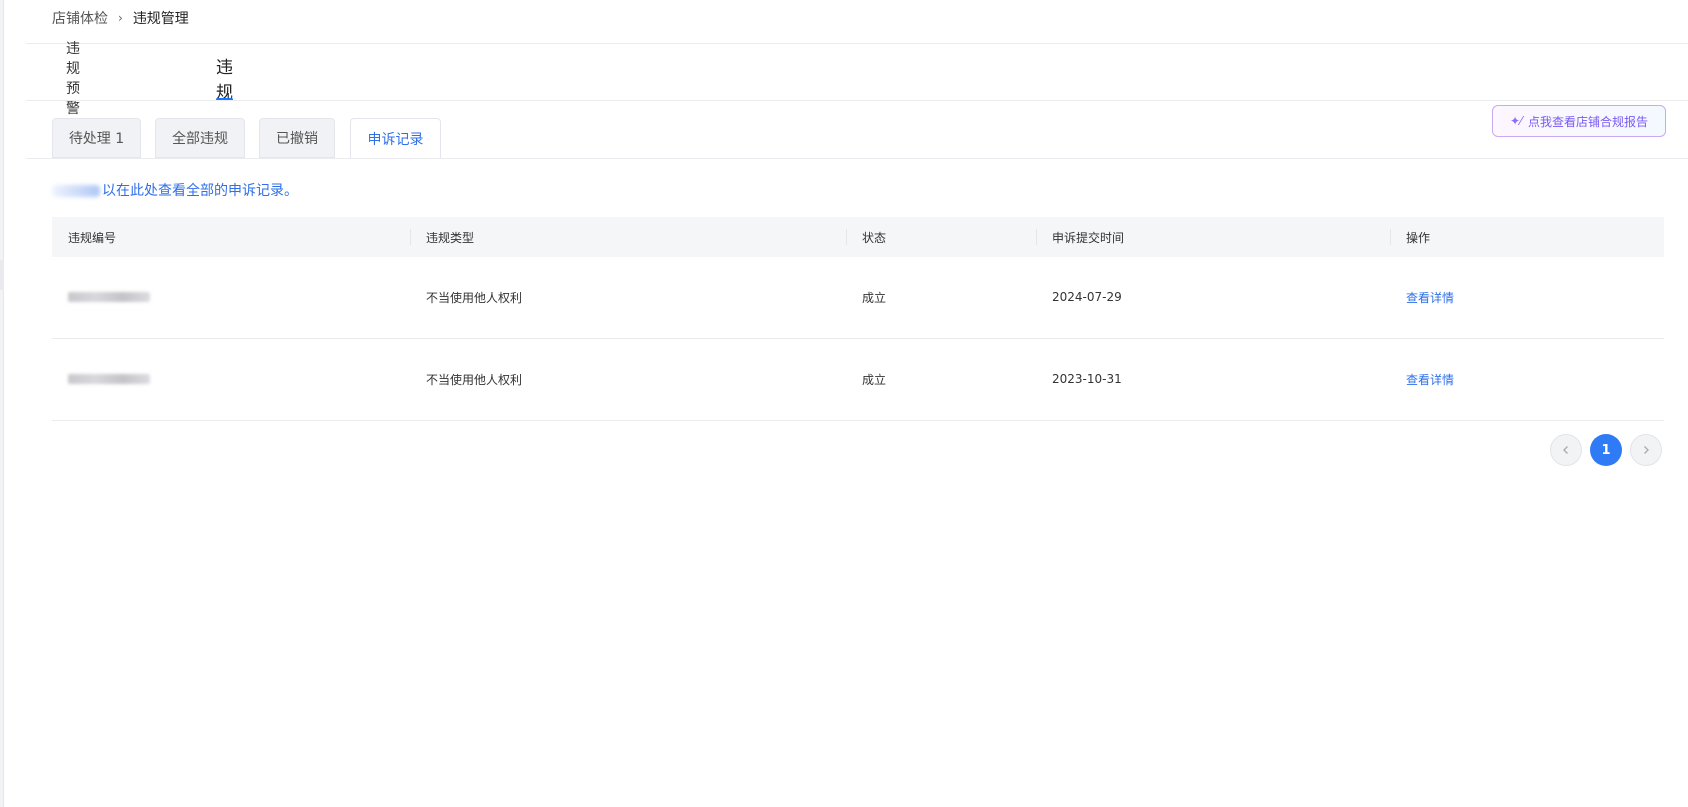 This screenshot has height=807, width=1688. I want to click on page-button-current: 1, so click(1606, 450).